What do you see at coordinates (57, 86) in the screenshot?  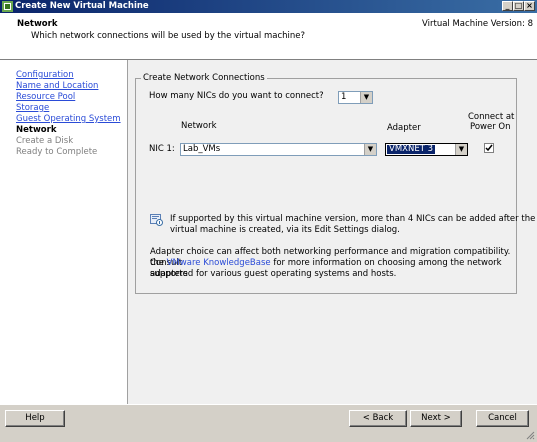 I see `step-name-and-location: Name and Location` at bounding box center [57, 86].